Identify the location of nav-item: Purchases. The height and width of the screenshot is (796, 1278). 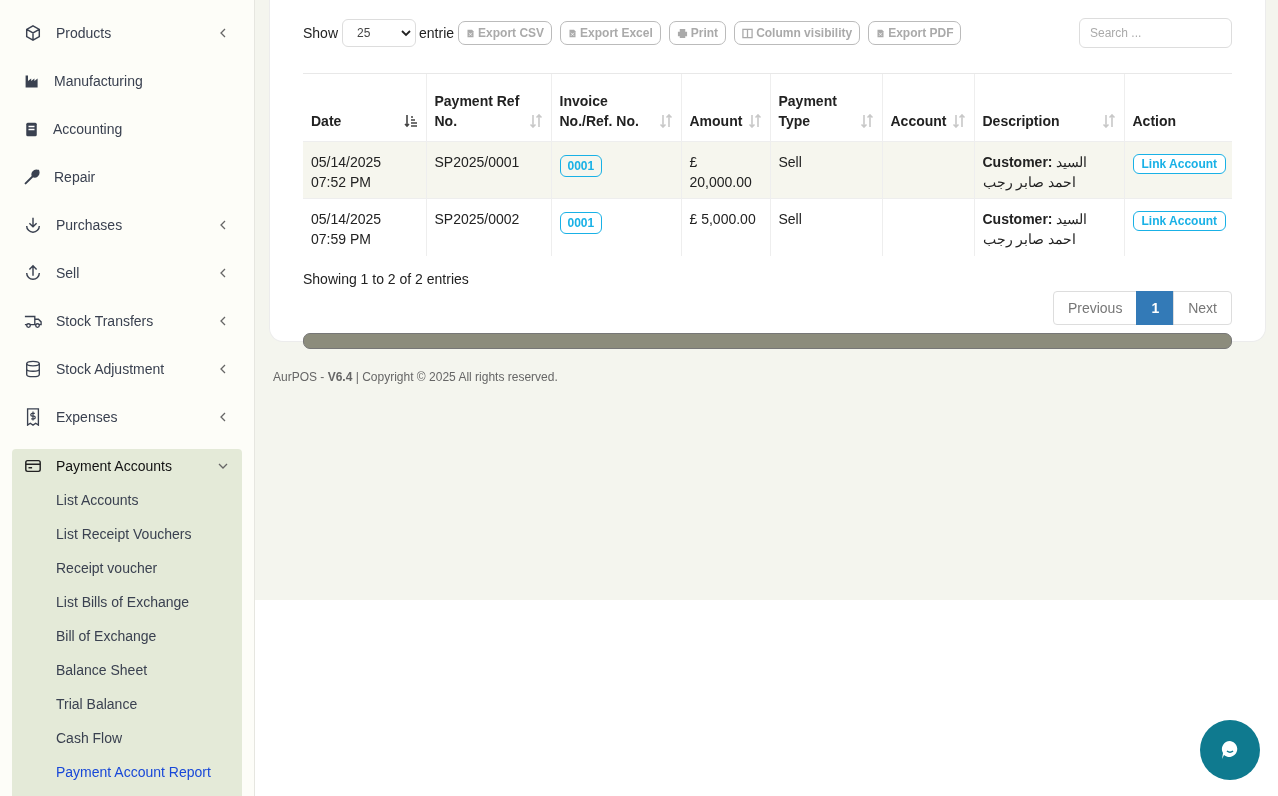
(127, 225).